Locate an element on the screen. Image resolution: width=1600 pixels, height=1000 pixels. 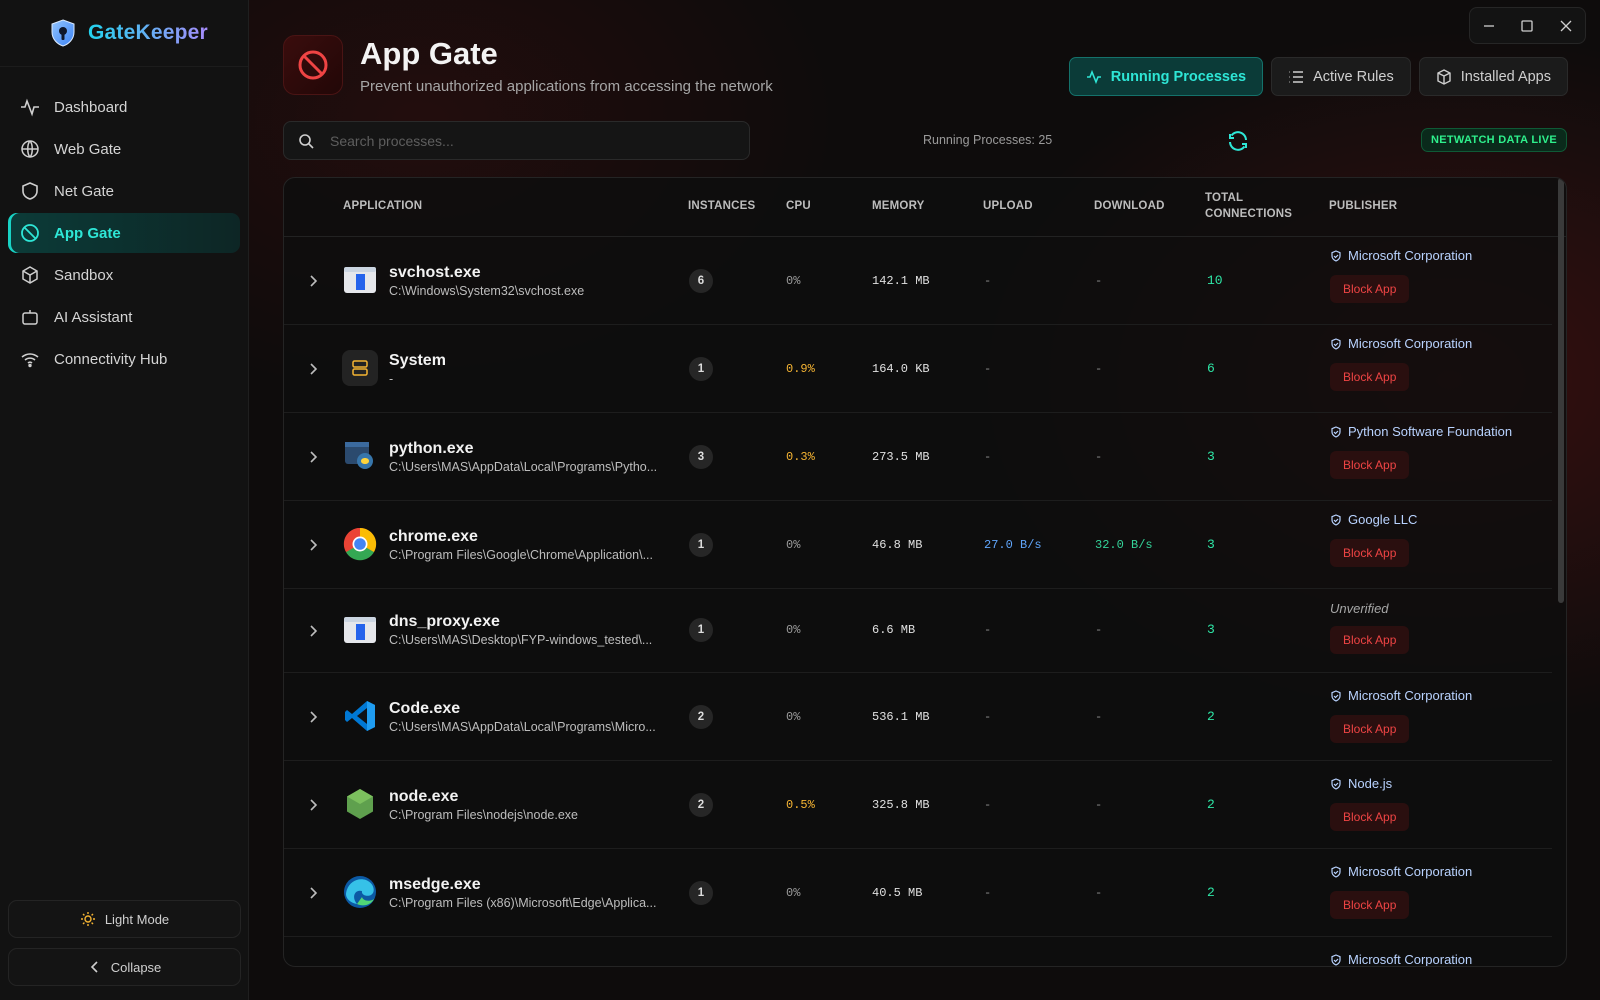
memory-value: 164.0 KB is located at coordinates (901, 369).